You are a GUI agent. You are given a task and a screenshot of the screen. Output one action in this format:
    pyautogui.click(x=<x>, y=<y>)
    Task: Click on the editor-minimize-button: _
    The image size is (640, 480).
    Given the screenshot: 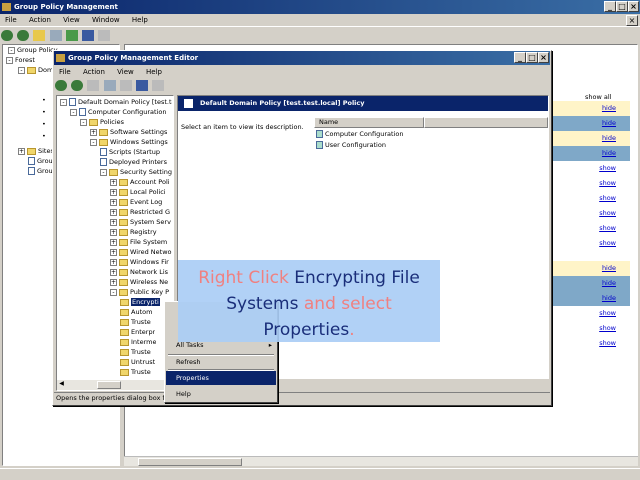 What is the action you would take?
    pyautogui.click(x=520, y=57)
    